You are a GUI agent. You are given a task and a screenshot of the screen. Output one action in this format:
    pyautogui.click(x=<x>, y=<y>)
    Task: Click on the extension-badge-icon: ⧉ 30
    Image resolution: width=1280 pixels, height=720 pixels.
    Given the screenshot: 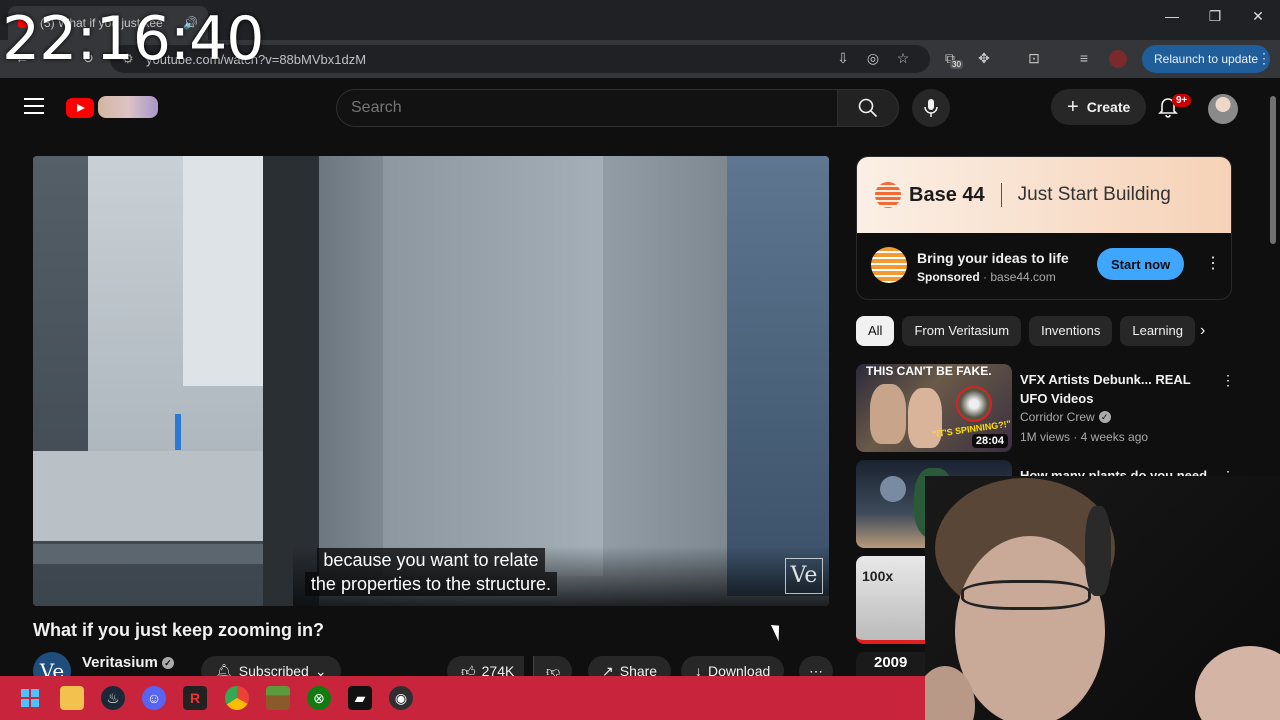 What is the action you would take?
    pyautogui.click(x=951, y=59)
    